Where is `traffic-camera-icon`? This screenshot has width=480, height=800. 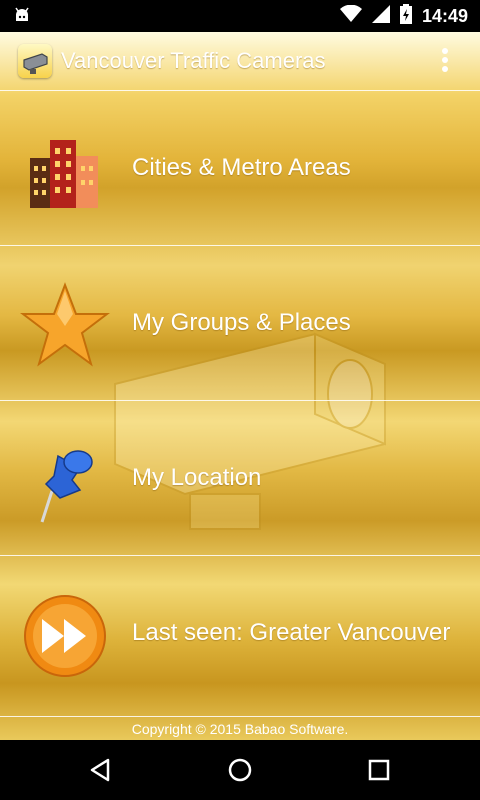 traffic-camera-icon is located at coordinates (35, 61).